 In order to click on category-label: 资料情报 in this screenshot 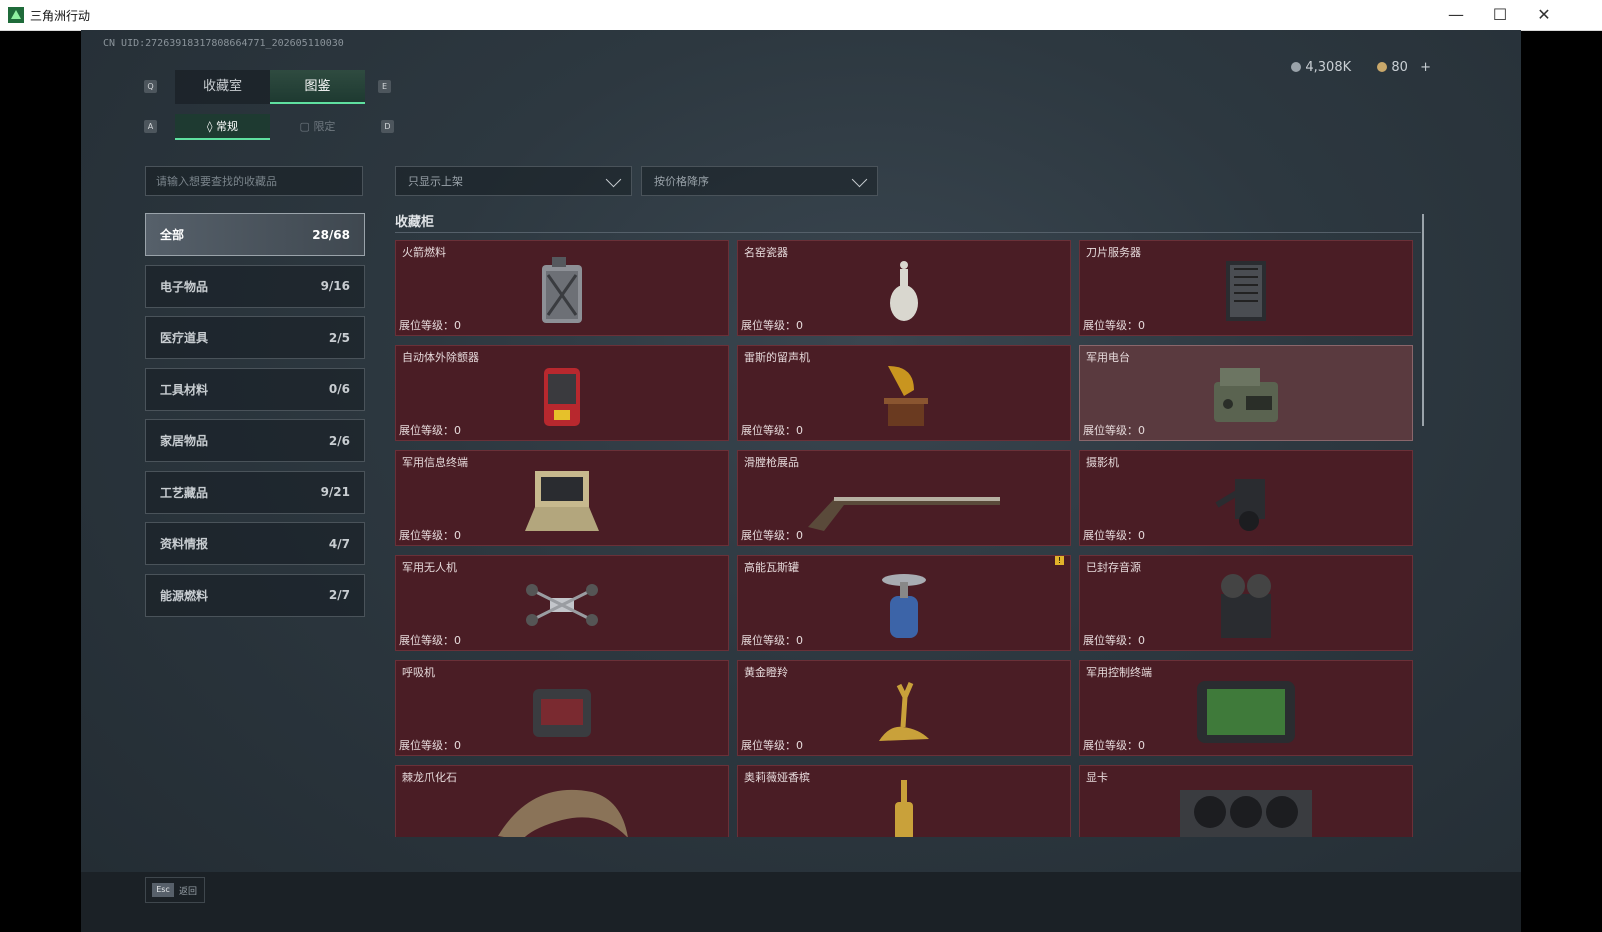, I will do `click(184, 544)`.